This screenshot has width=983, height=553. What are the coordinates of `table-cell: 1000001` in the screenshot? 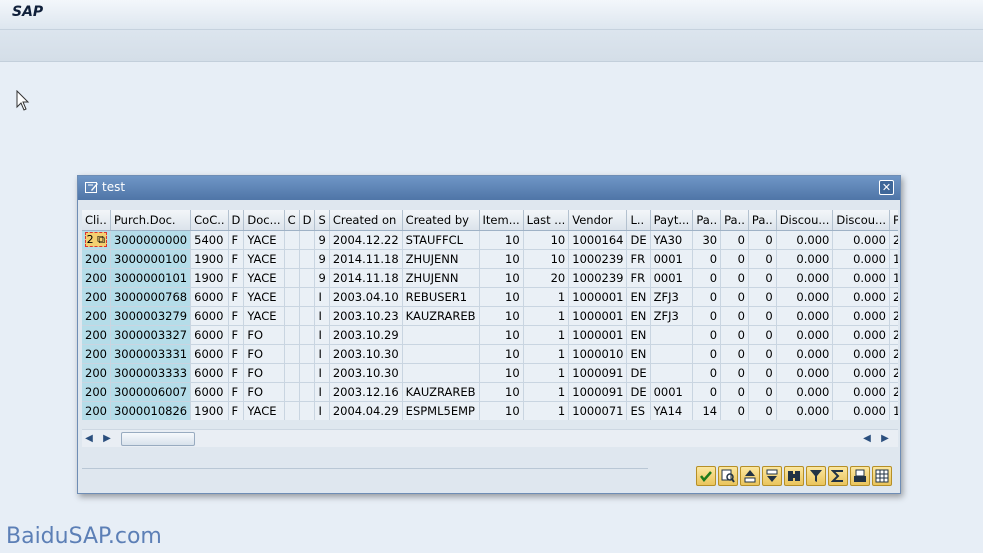 It's located at (598, 316).